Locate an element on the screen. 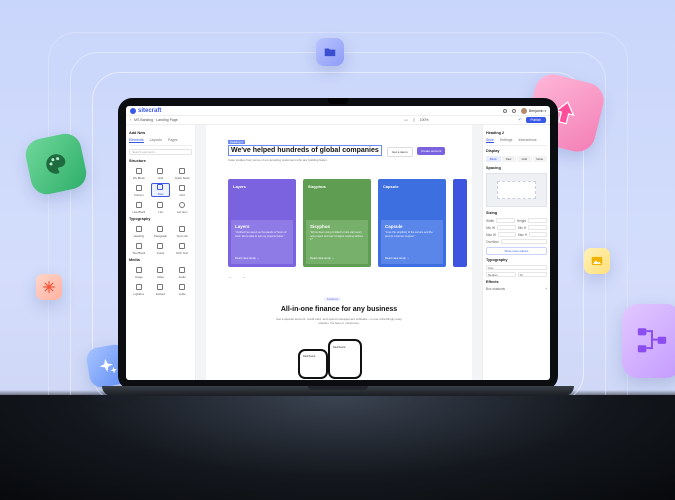  lottie-icon is located at coordinates (182, 287).